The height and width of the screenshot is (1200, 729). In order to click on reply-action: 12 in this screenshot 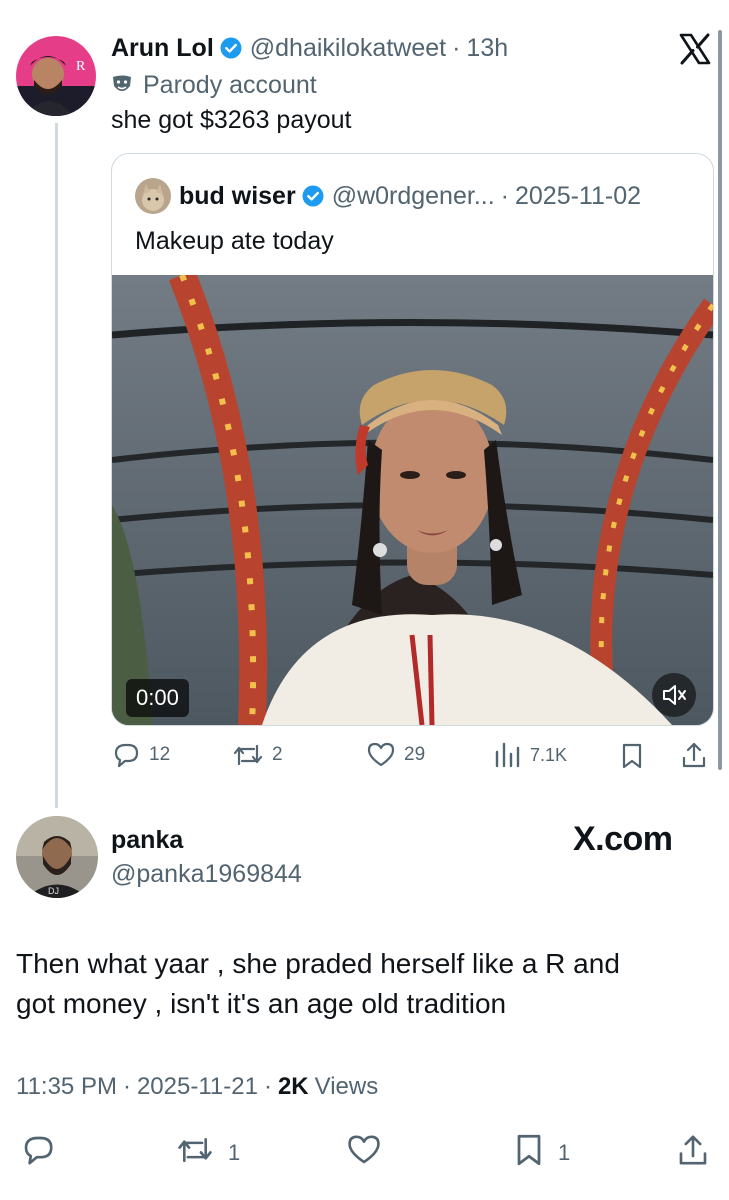, I will do `click(140, 755)`.